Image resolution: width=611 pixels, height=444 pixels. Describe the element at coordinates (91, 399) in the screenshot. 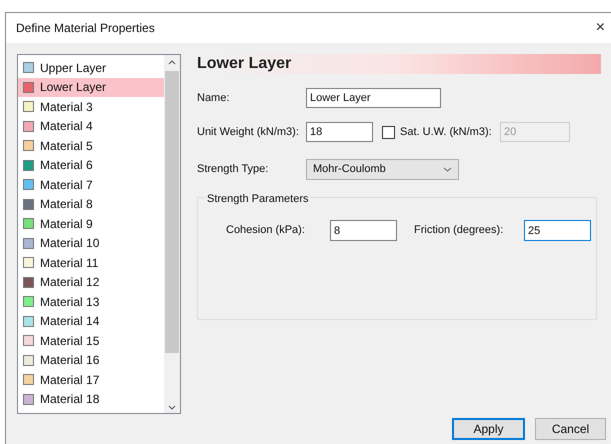

I see `material-item: Material 18` at that location.